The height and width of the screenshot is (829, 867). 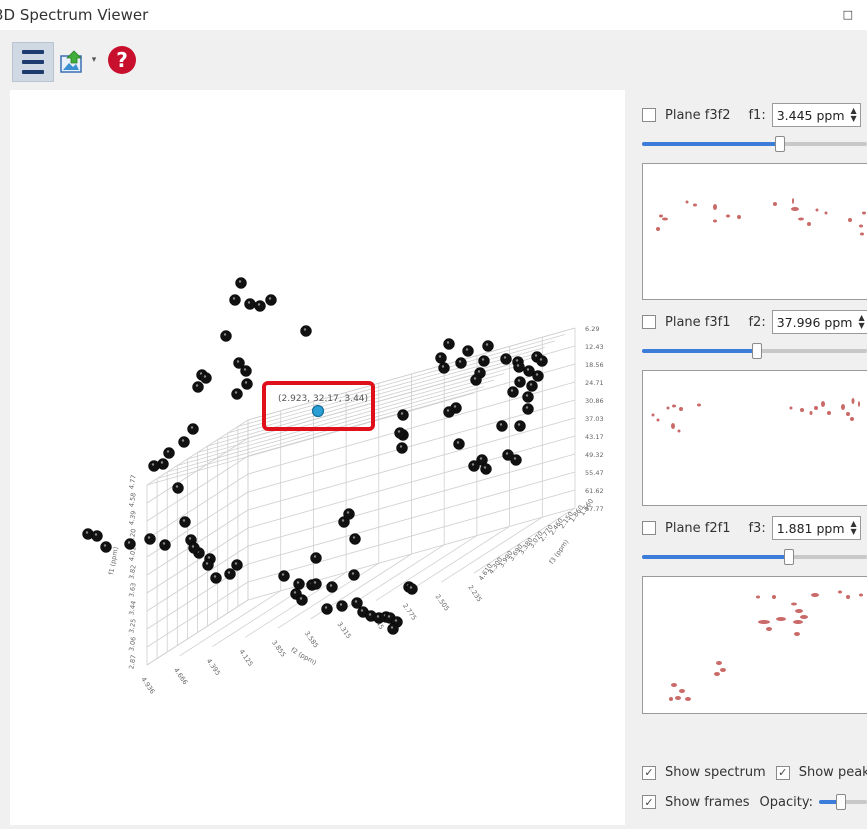 I want to click on f1-slider, so click(x=754, y=144).